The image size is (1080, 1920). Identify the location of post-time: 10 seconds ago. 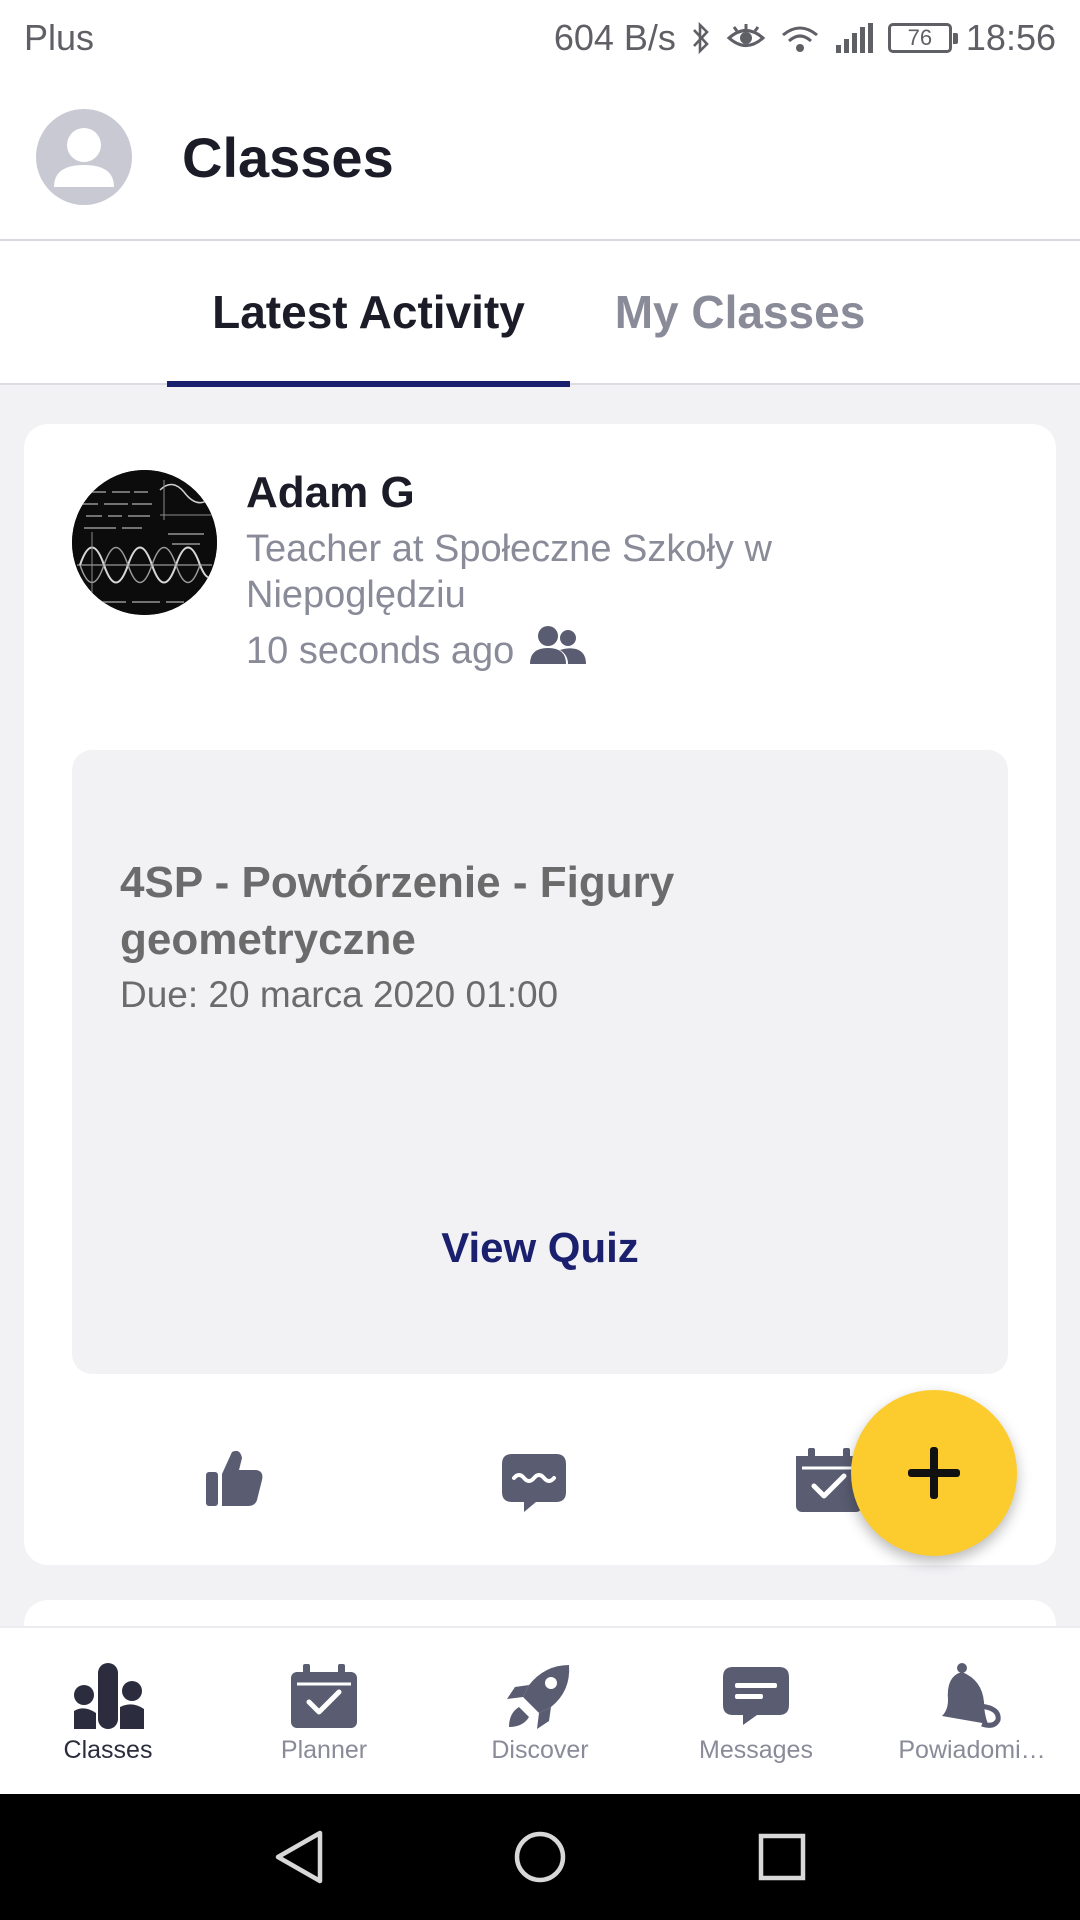
(380, 650).